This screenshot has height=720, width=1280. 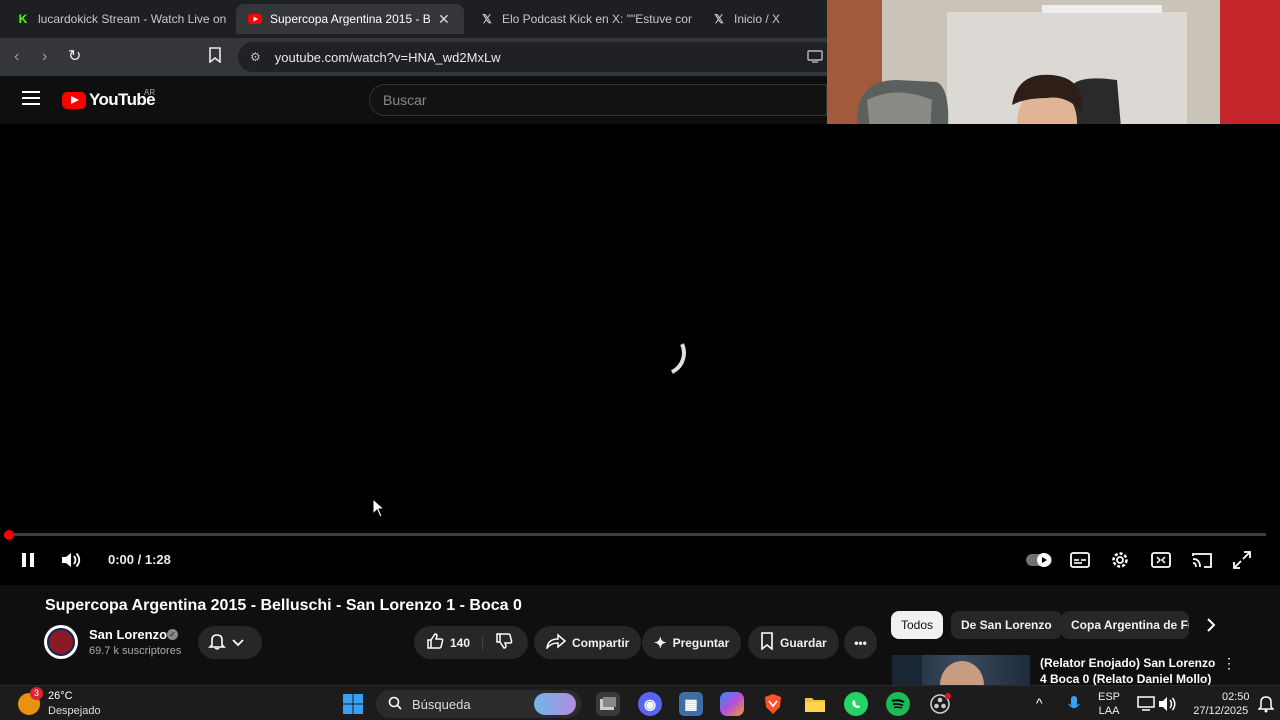 I want to click on youtube-header: YouTube Buscar, so click(x=413, y=100).